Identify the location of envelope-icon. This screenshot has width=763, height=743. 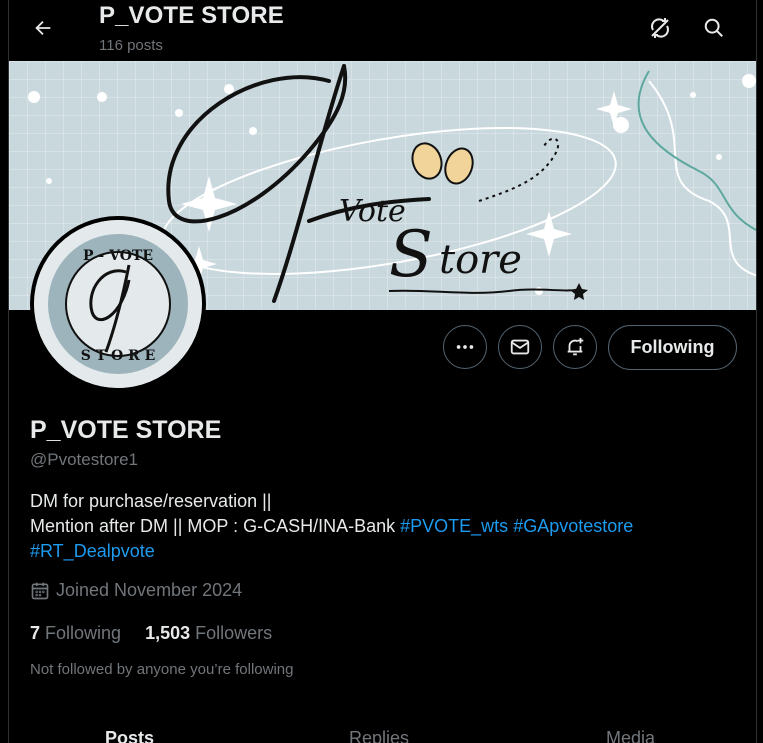
(520, 347).